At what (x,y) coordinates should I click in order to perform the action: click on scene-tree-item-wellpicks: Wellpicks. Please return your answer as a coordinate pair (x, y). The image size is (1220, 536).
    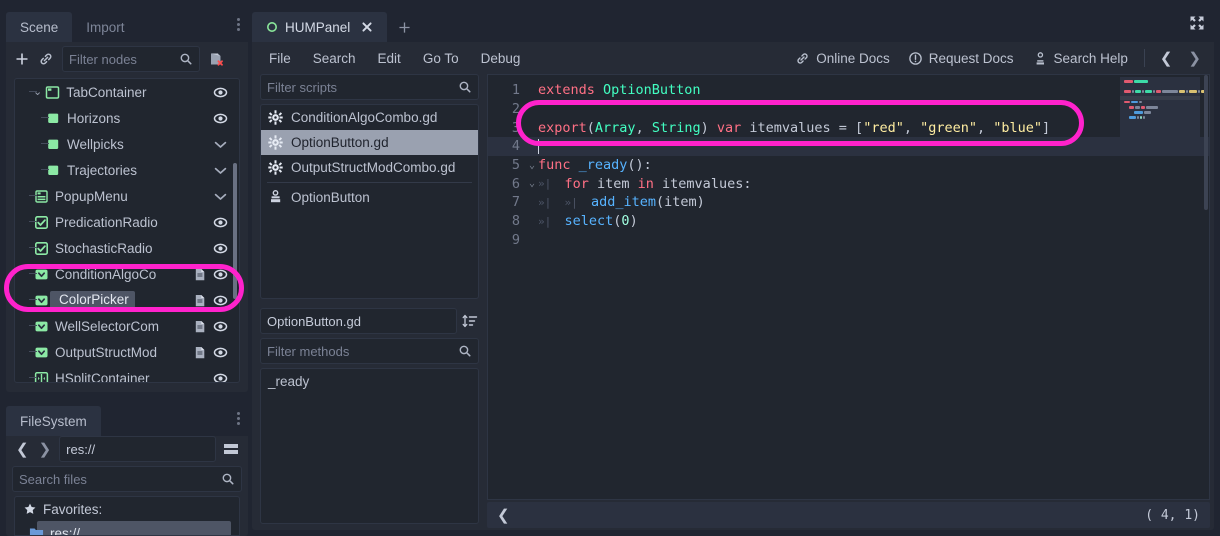
    Looking at the image, I should click on (127, 144).